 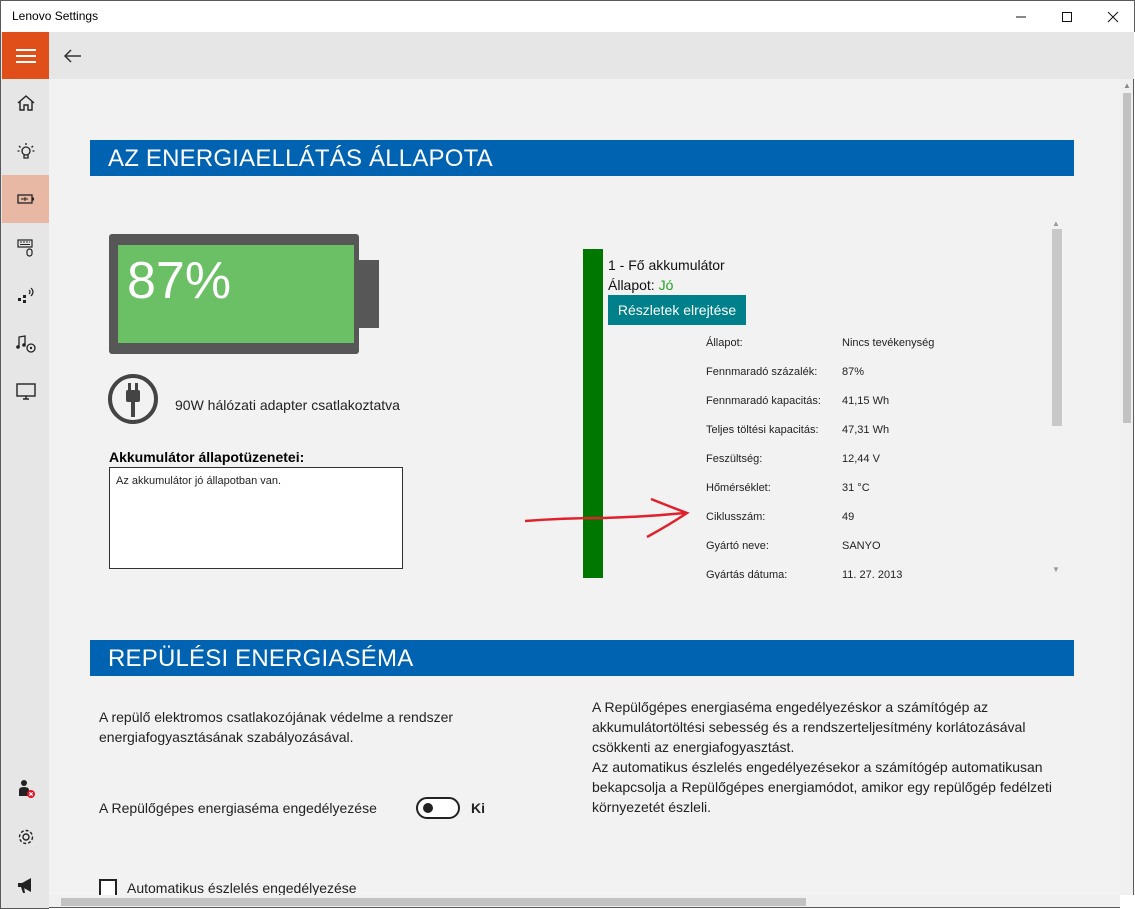 What do you see at coordinates (369, 294) in the screenshot?
I see `battery-terminal` at bounding box center [369, 294].